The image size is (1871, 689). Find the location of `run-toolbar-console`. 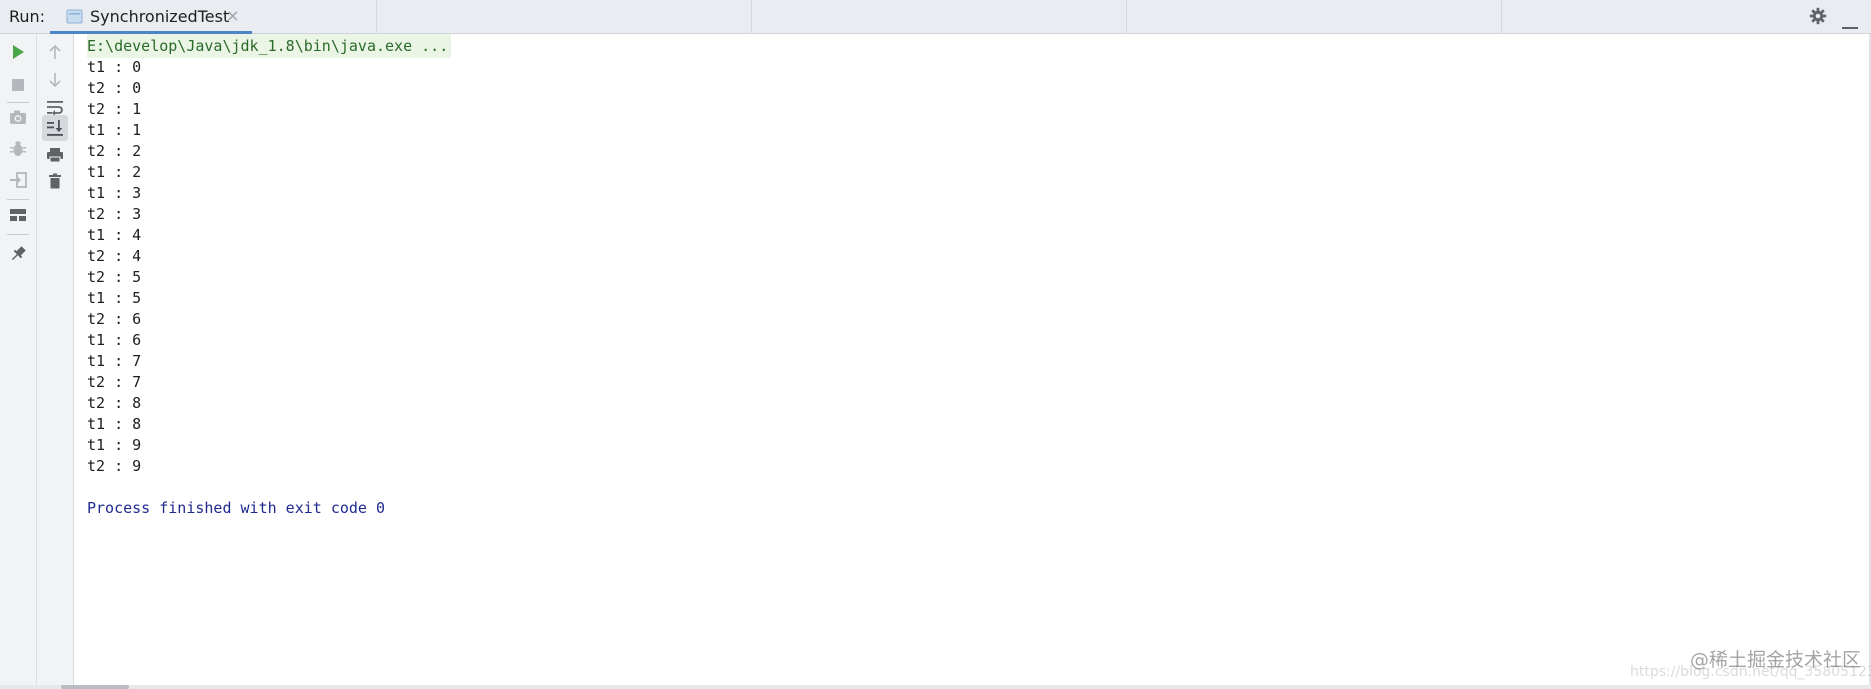

run-toolbar-console is located at coordinates (55, 359).